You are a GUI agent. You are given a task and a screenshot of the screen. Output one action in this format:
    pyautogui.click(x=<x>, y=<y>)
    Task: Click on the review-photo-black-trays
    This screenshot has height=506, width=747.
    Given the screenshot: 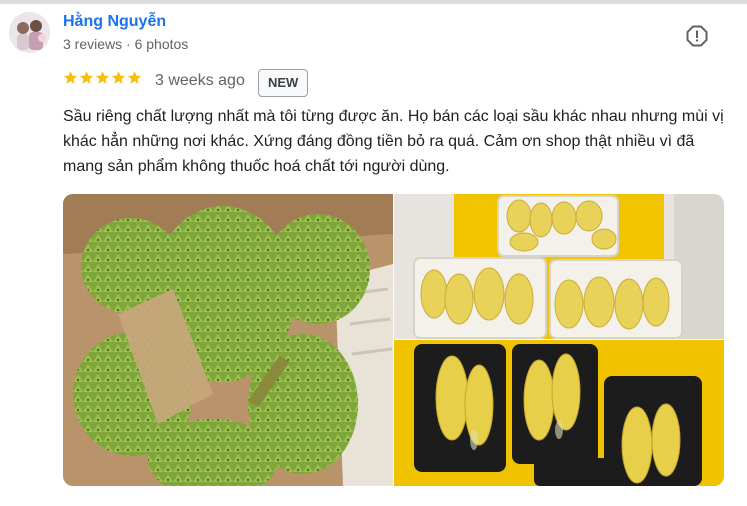 What is the action you would take?
    pyautogui.click(x=559, y=413)
    